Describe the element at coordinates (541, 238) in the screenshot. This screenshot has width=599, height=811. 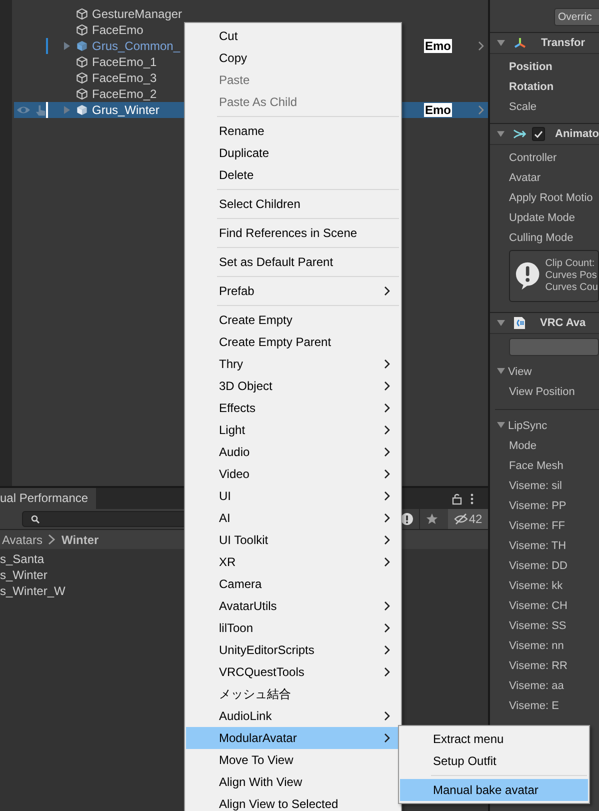
I see `property-label: Culling Mode` at that location.